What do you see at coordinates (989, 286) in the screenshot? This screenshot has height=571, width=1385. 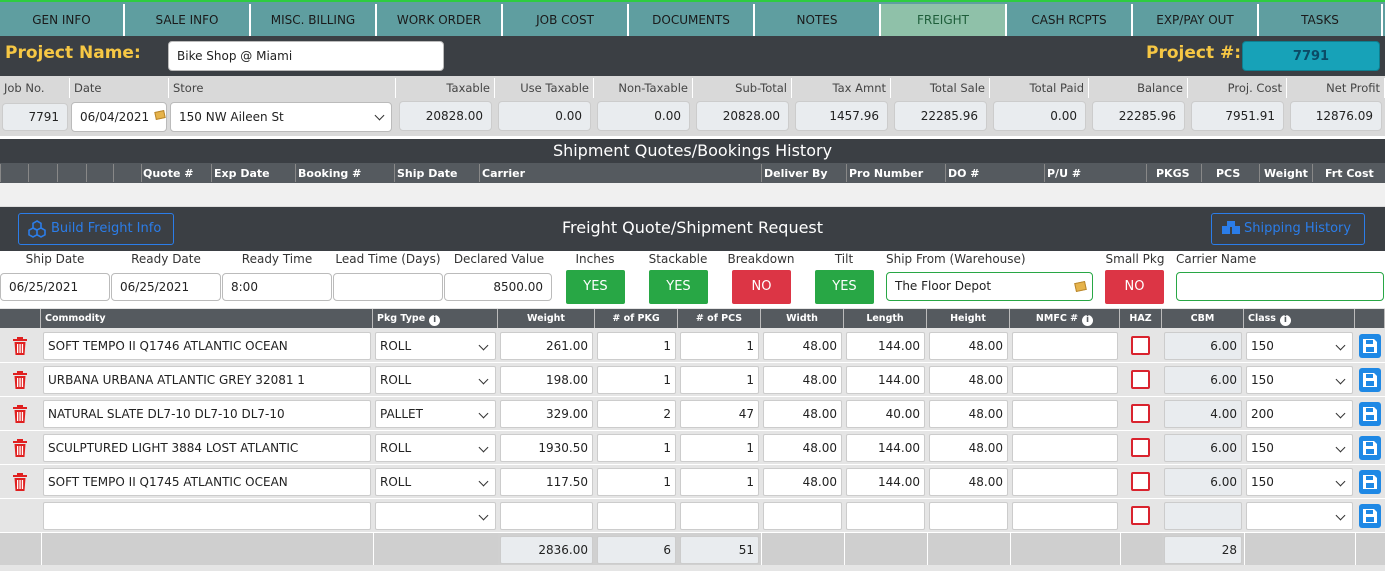 I see `ship-from-input: The Floor Depot` at bounding box center [989, 286].